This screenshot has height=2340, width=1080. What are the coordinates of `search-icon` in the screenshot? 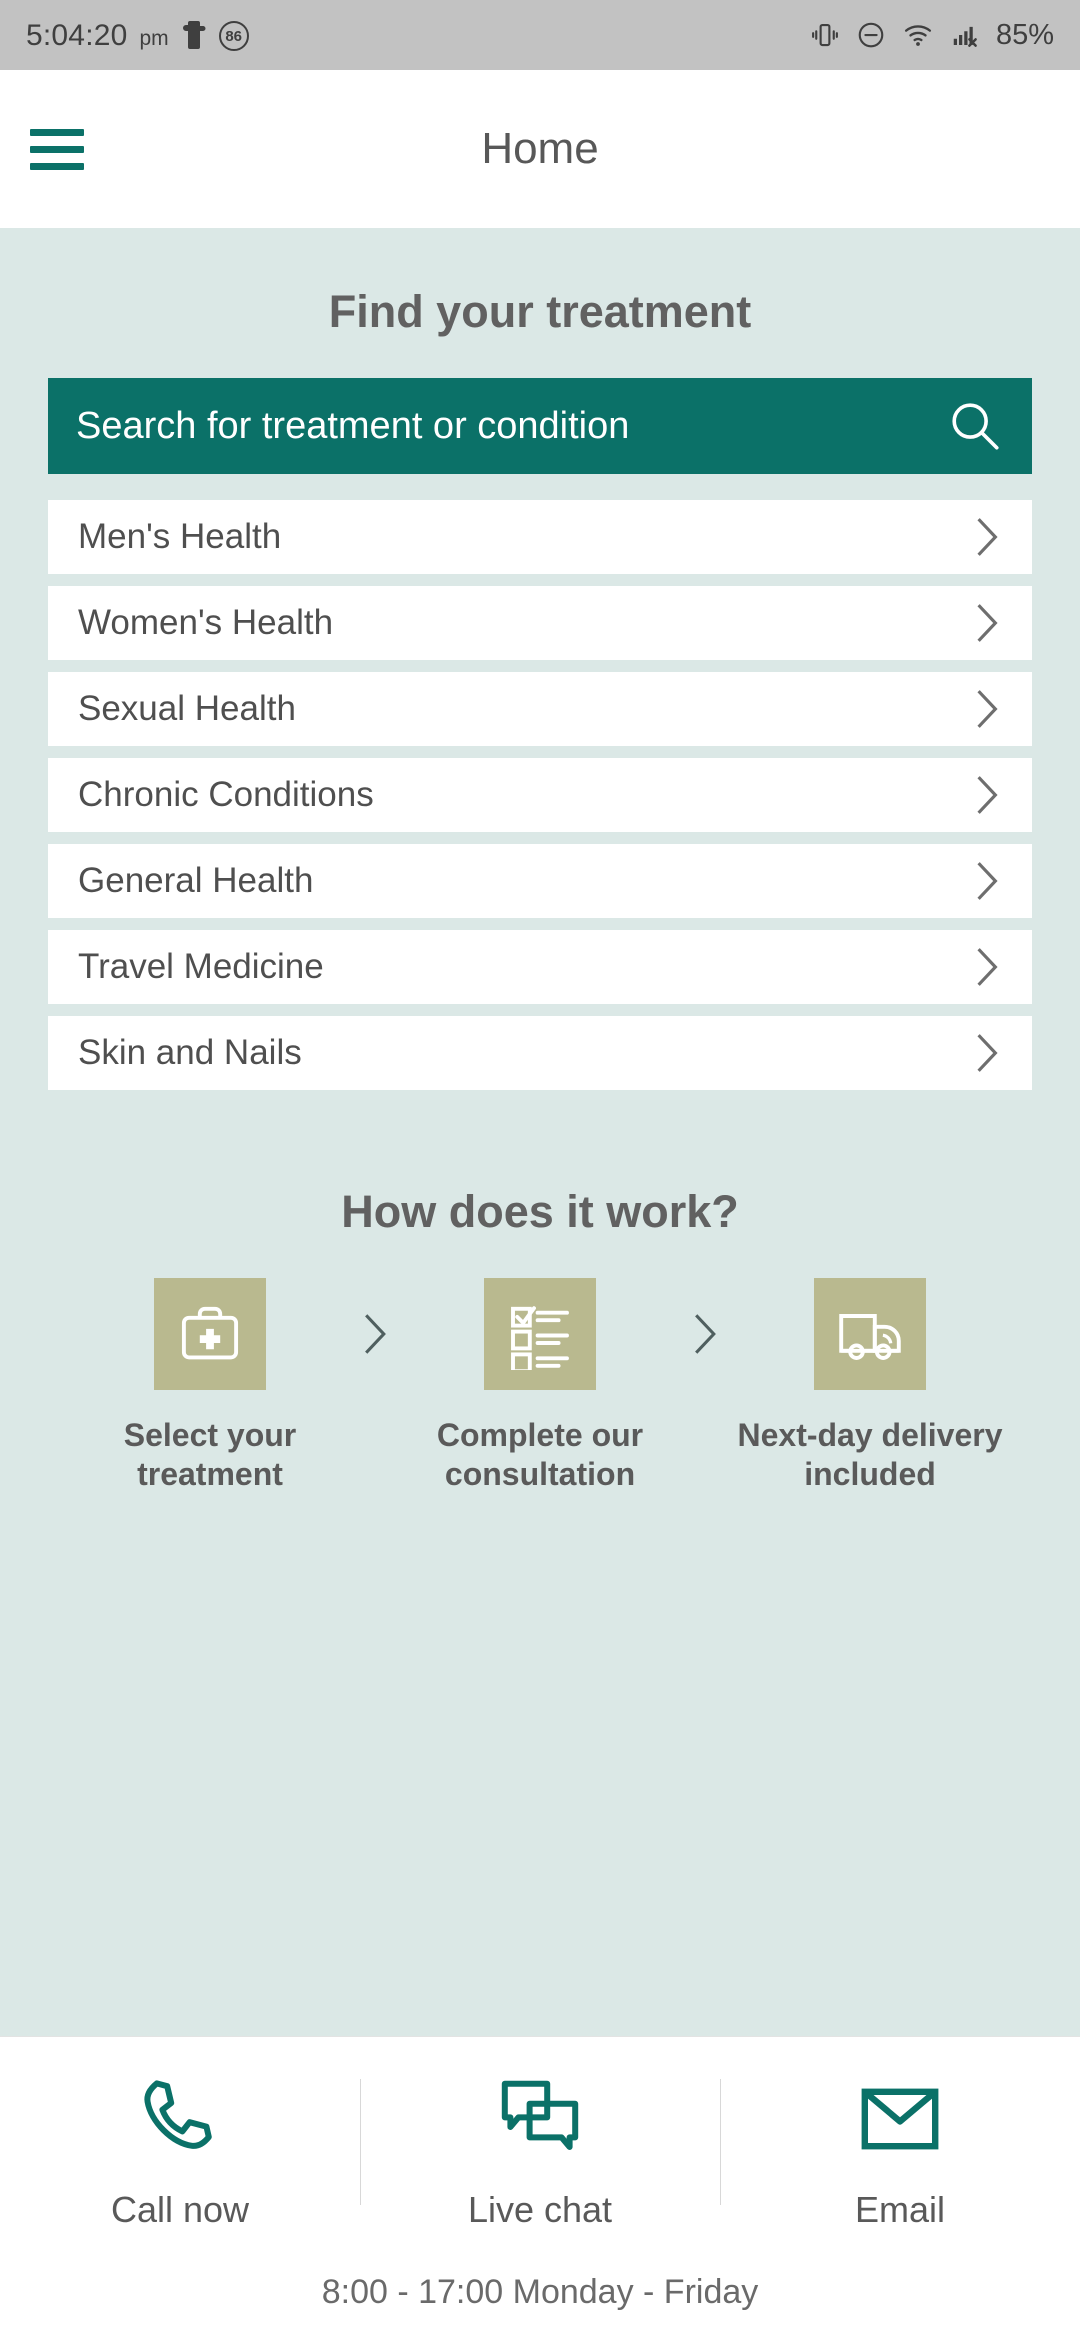 It's located at (975, 426).